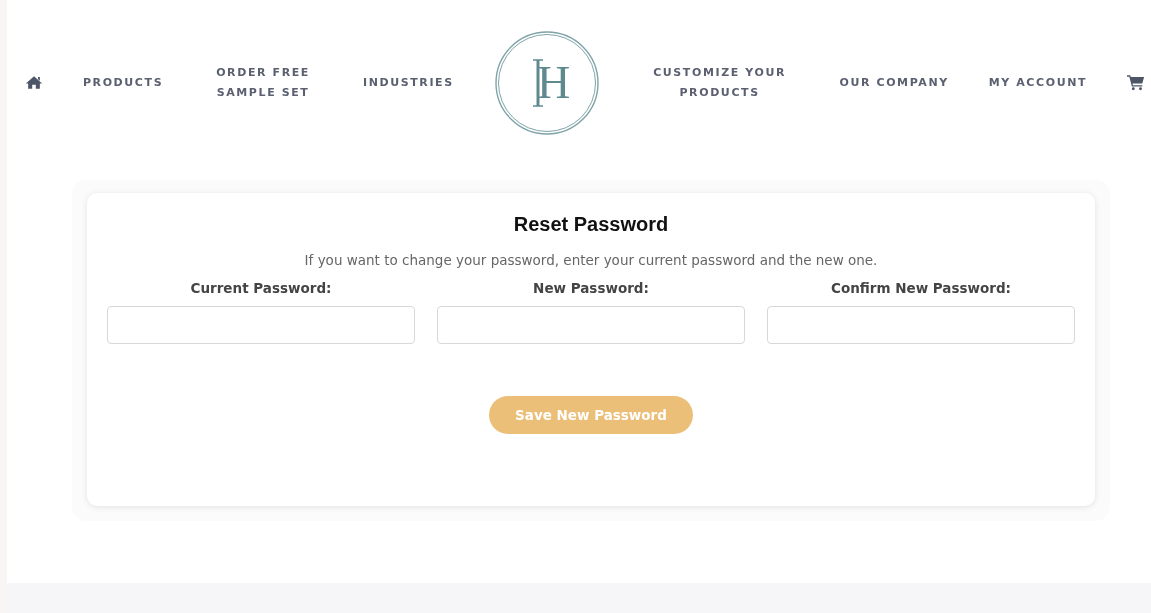  I want to click on home-icon, so click(34, 82).